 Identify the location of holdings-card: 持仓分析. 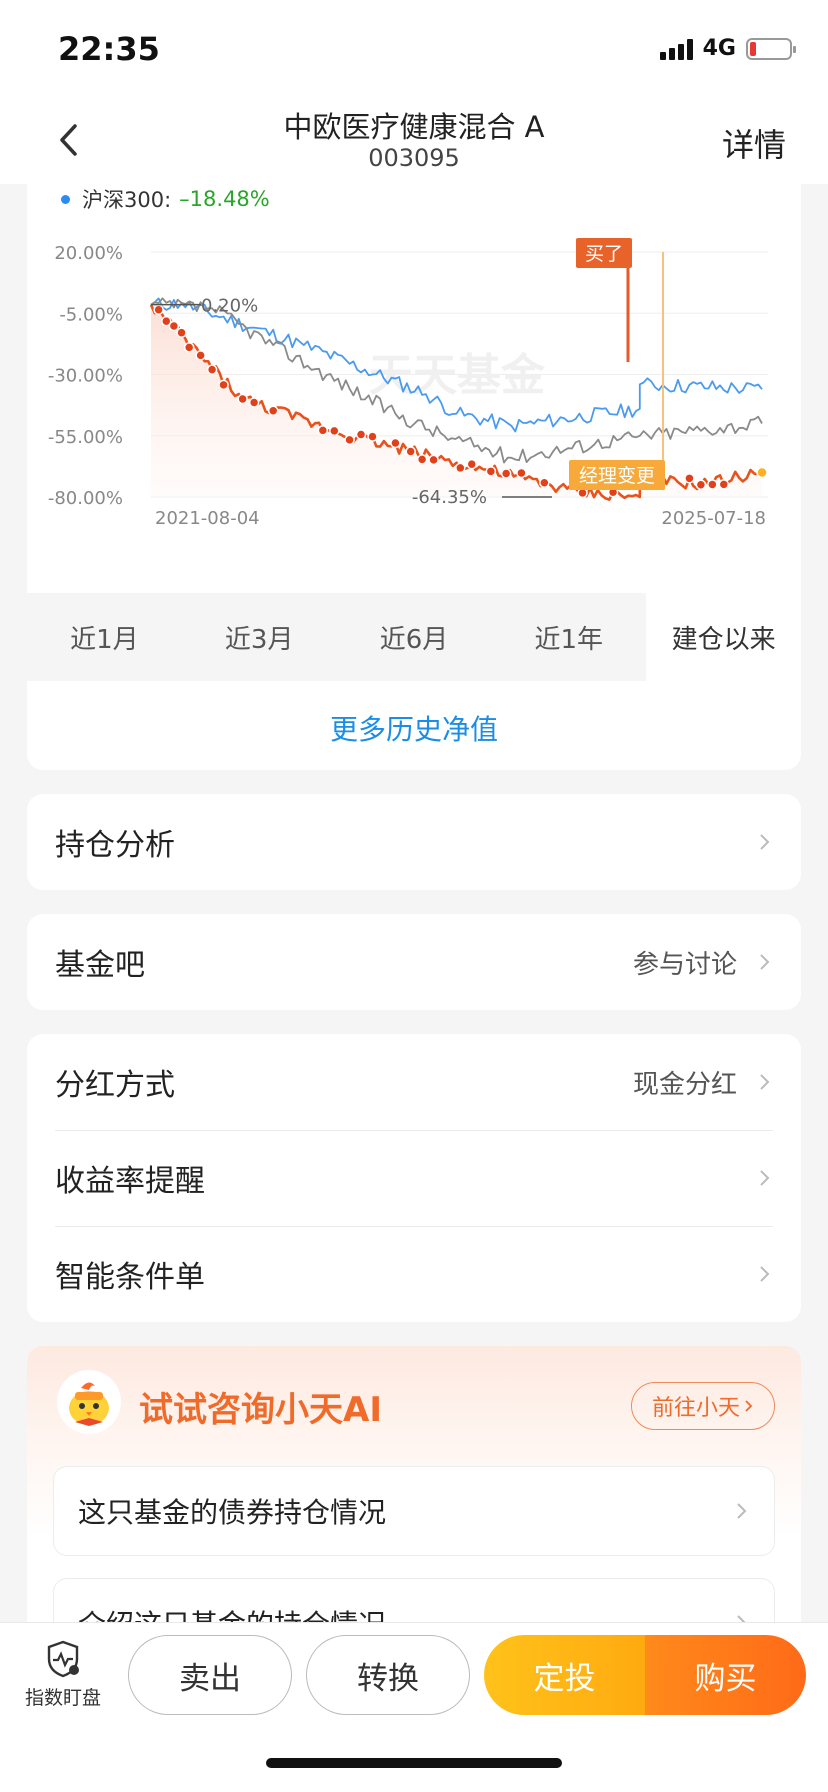
(414, 842).